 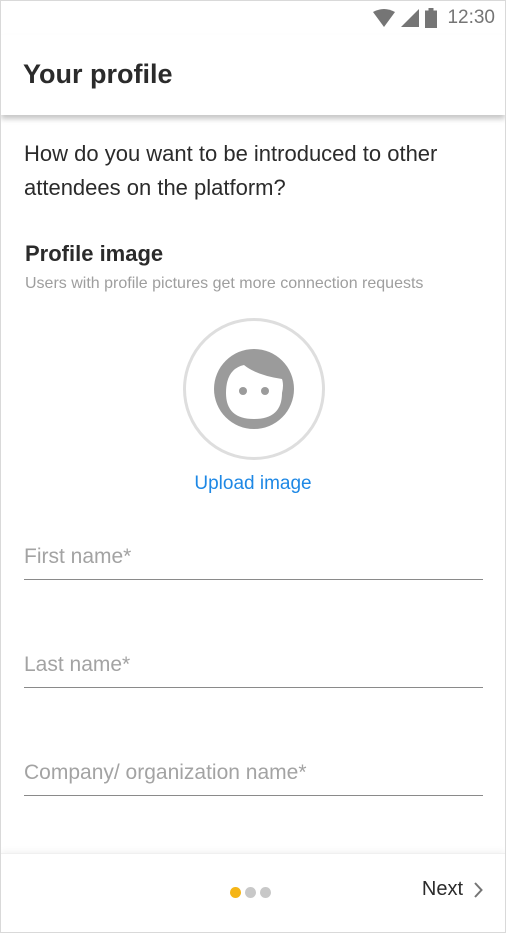 I want to click on last-name-field, so click(x=253, y=665).